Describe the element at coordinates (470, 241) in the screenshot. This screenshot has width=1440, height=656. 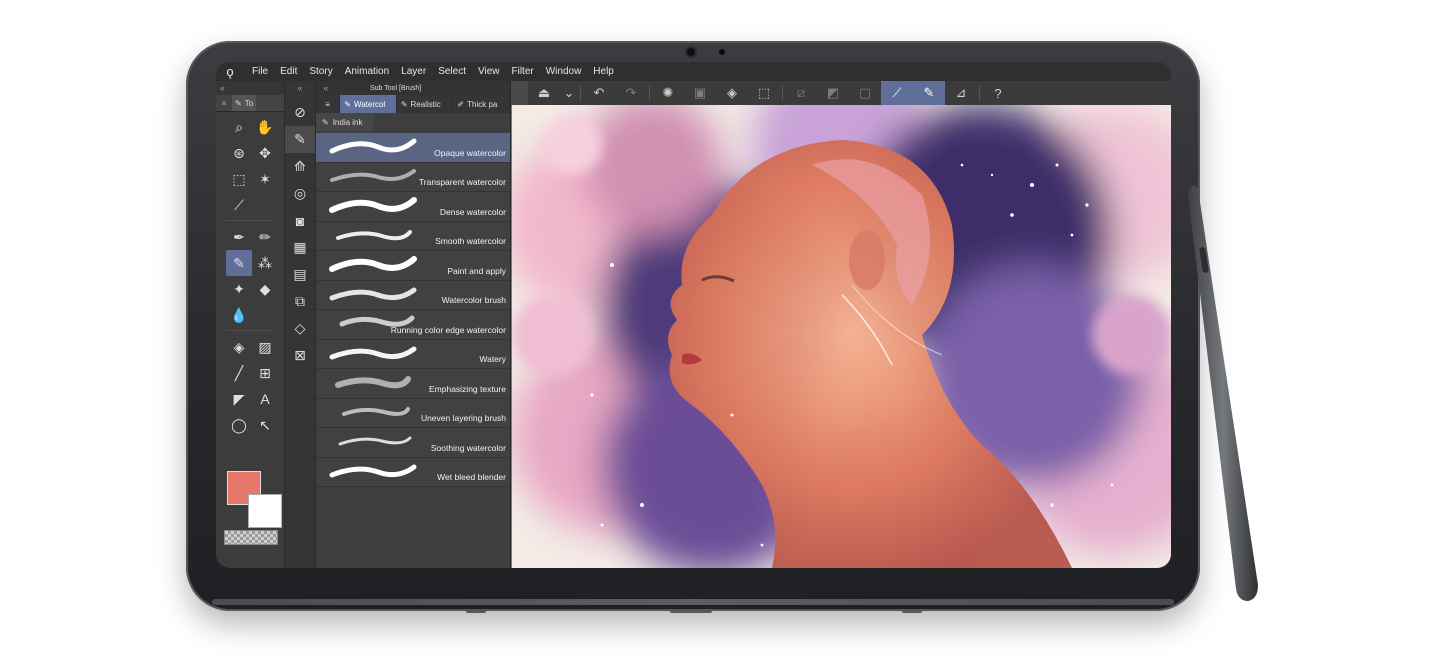
I see `brush-name: Smooth watercolor` at that location.